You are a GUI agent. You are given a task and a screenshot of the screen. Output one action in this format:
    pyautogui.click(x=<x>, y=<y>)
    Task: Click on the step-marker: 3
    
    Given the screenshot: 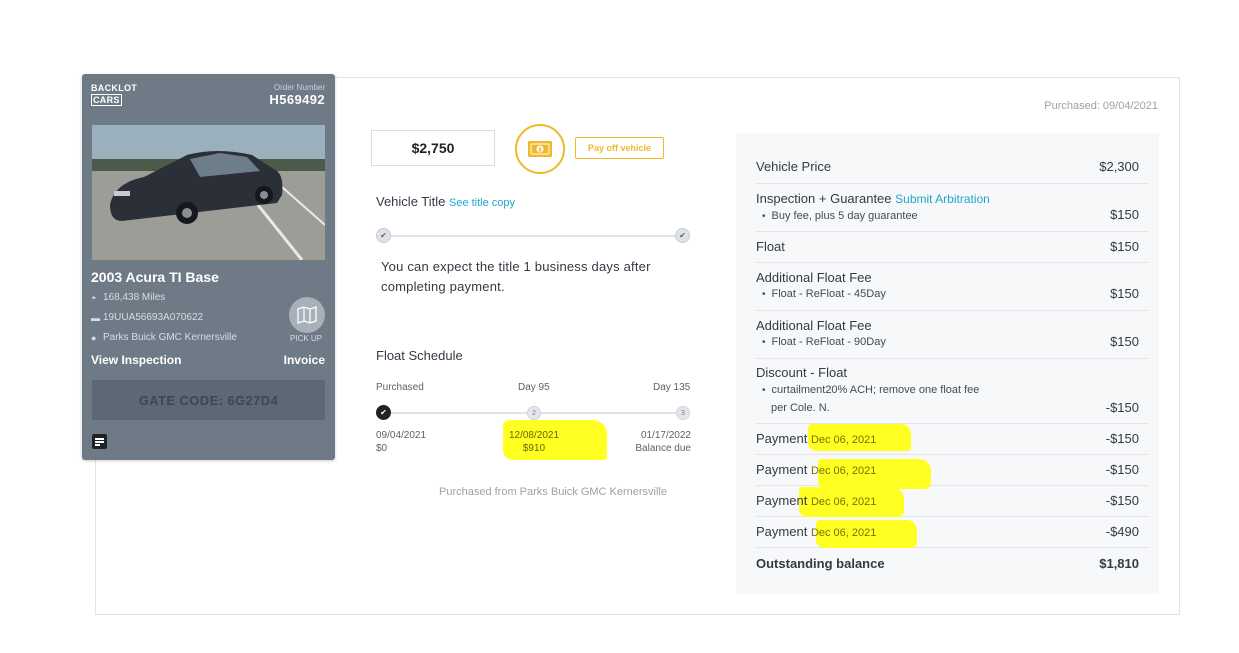 What is the action you would take?
    pyautogui.click(x=683, y=413)
    